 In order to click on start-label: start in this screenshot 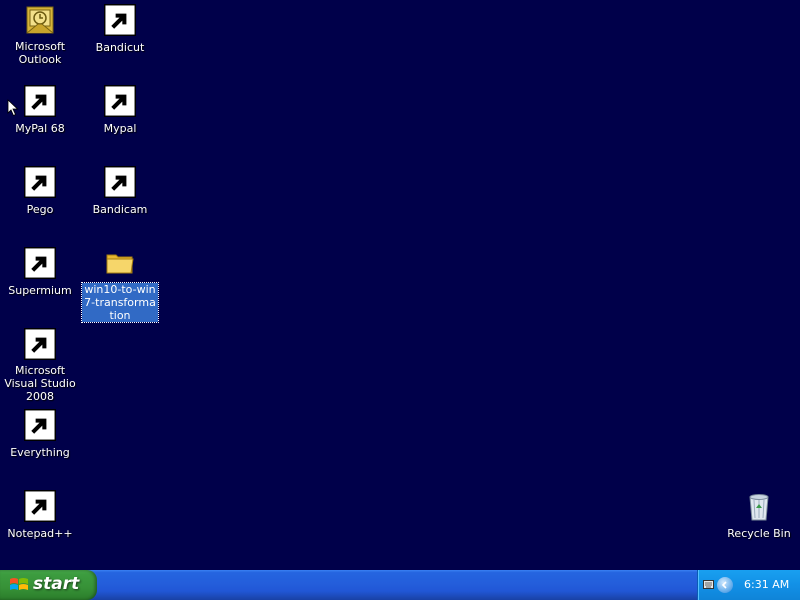, I will do `click(56, 584)`.